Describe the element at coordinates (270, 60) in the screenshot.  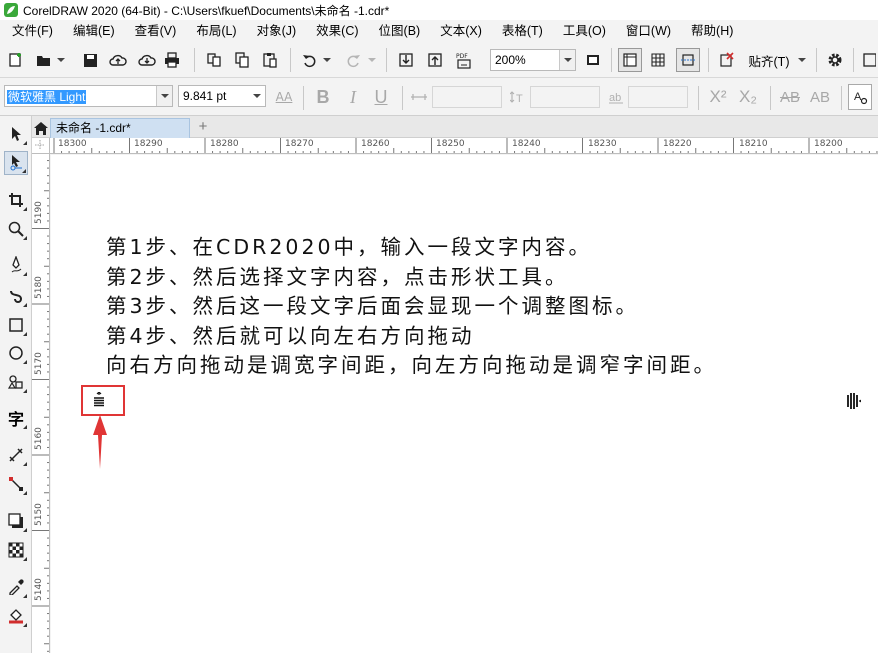
I see `paste-icon` at that location.